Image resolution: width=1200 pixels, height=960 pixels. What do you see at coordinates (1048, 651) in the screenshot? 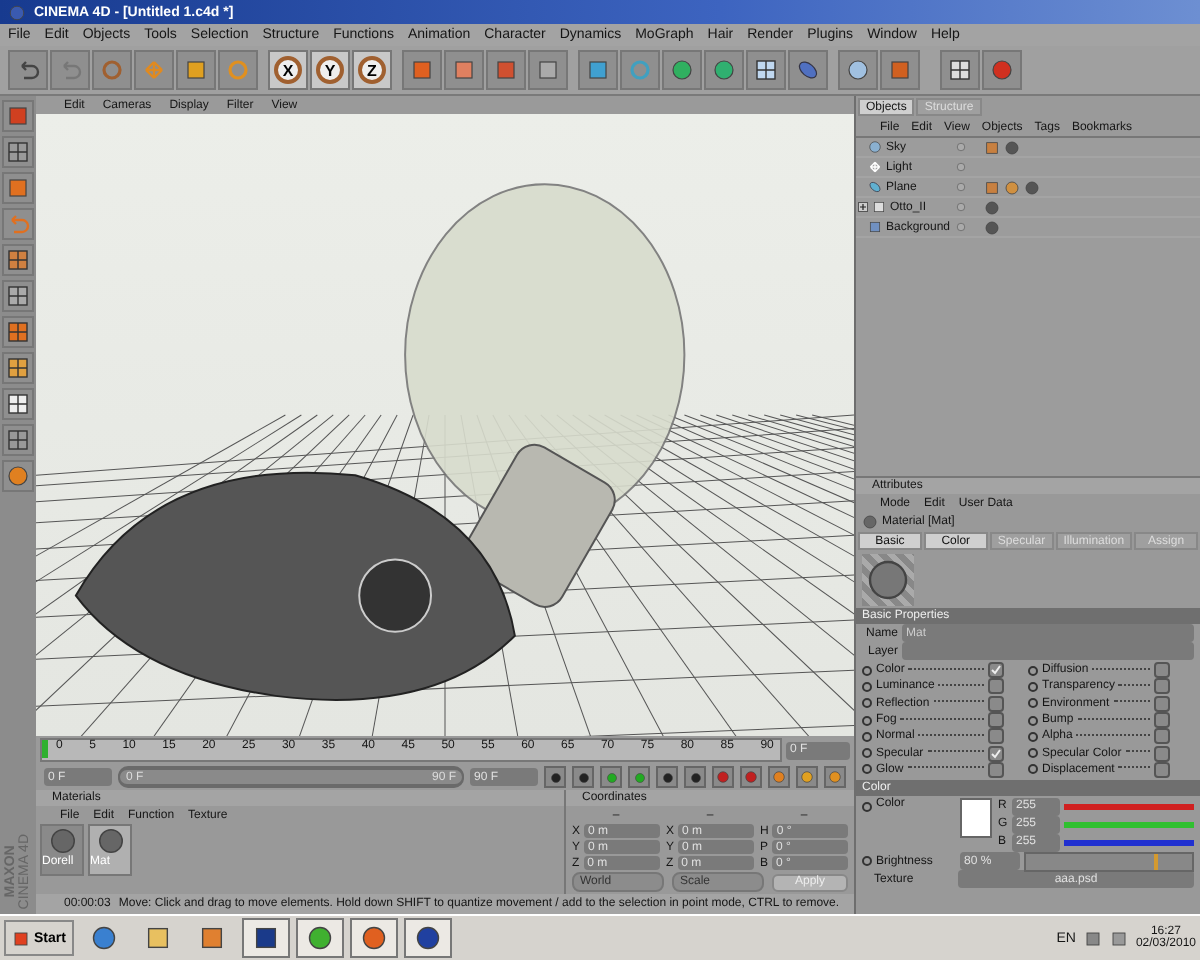
I see `layer-field` at bounding box center [1048, 651].